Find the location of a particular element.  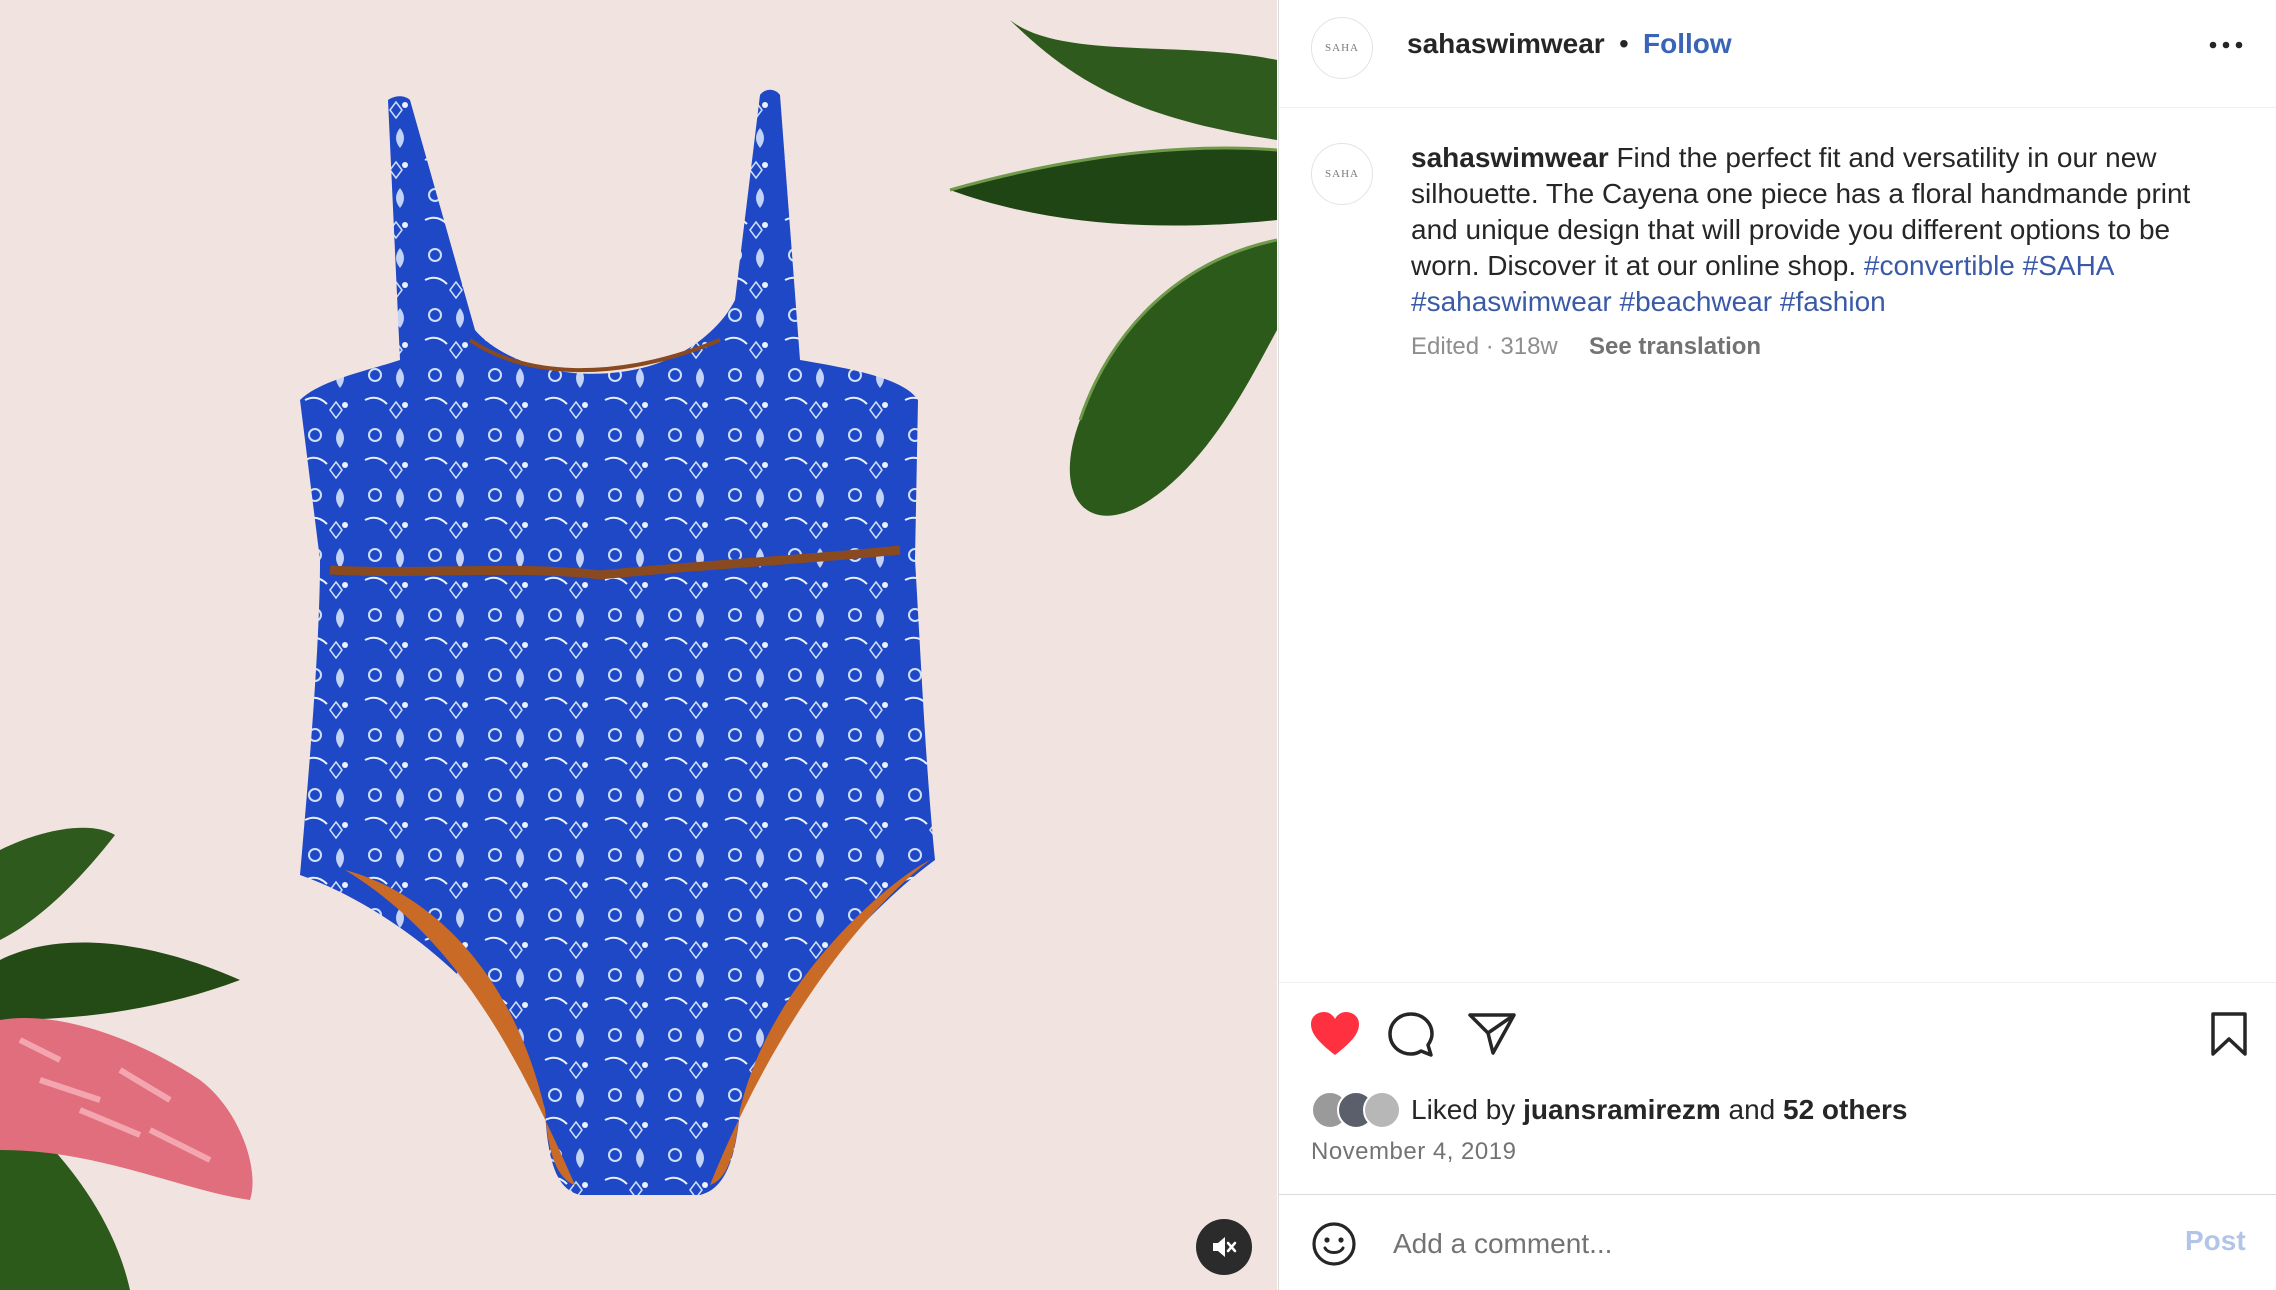

caption-avatar: SAHA is located at coordinates (1342, 174).